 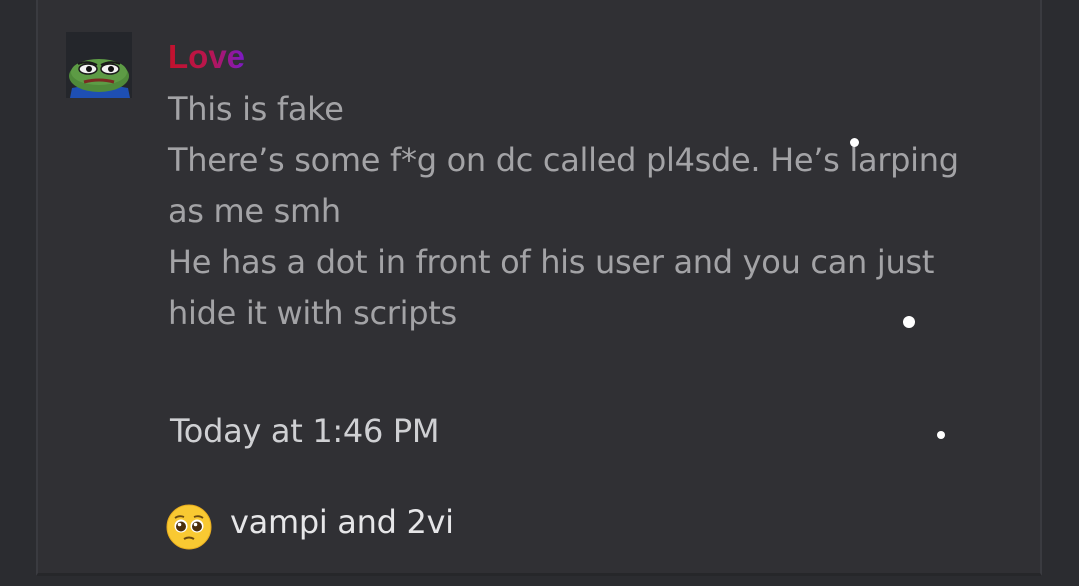 What do you see at coordinates (342, 522) in the screenshot?
I see `reaction-users: vampi and 2vi` at bounding box center [342, 522].